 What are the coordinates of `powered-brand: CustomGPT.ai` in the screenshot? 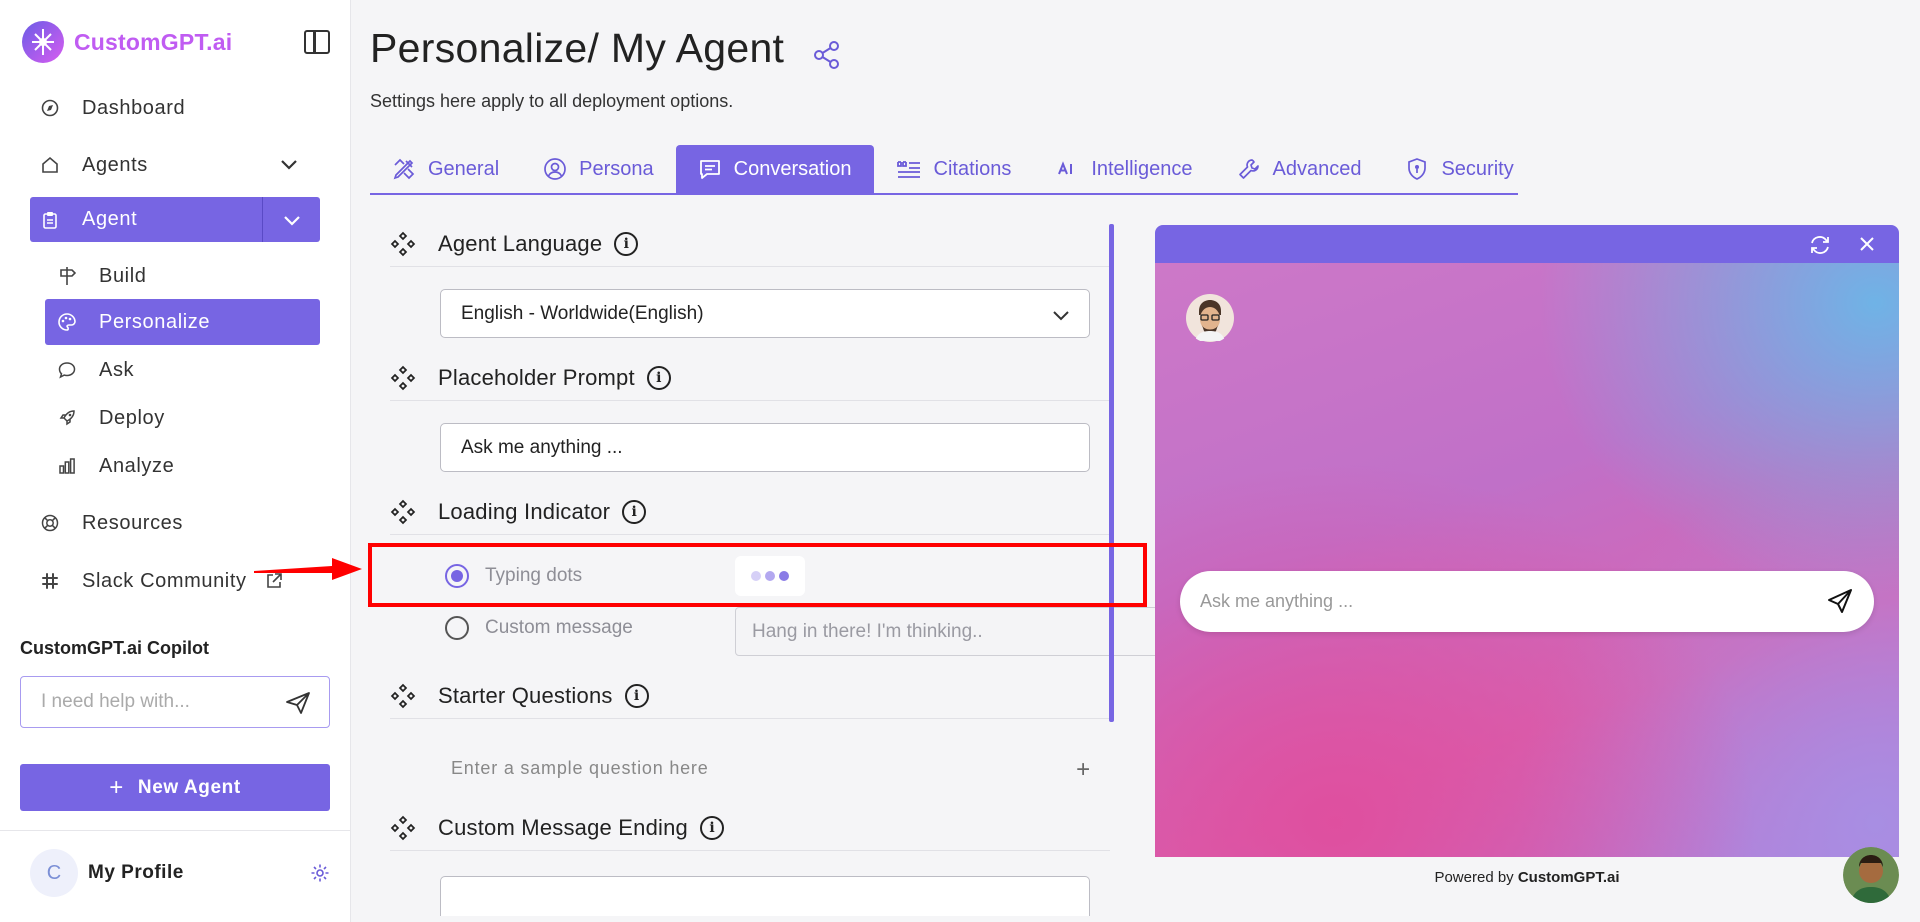 It's located at (1569, 877).